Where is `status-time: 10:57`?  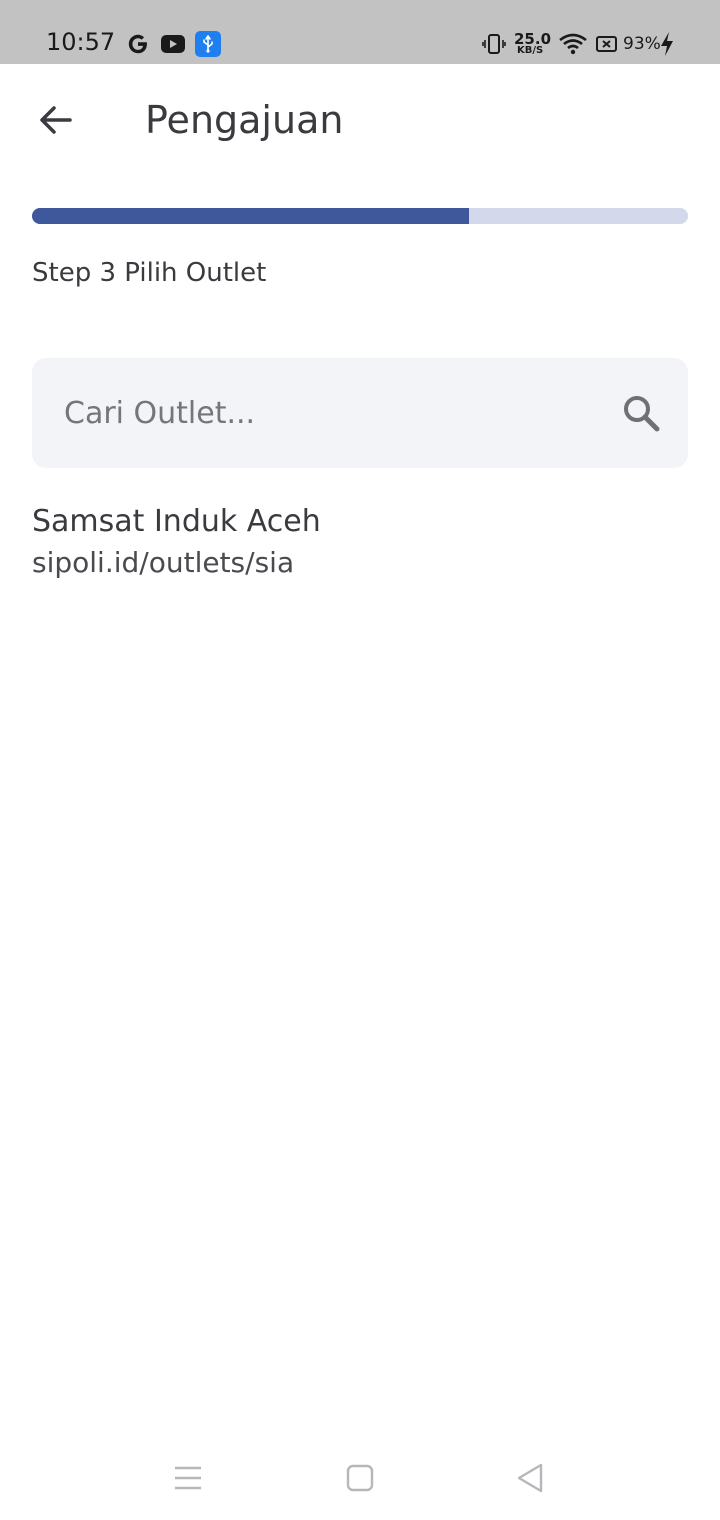
status-time: 10:57 is located at coordinates (81, 42).